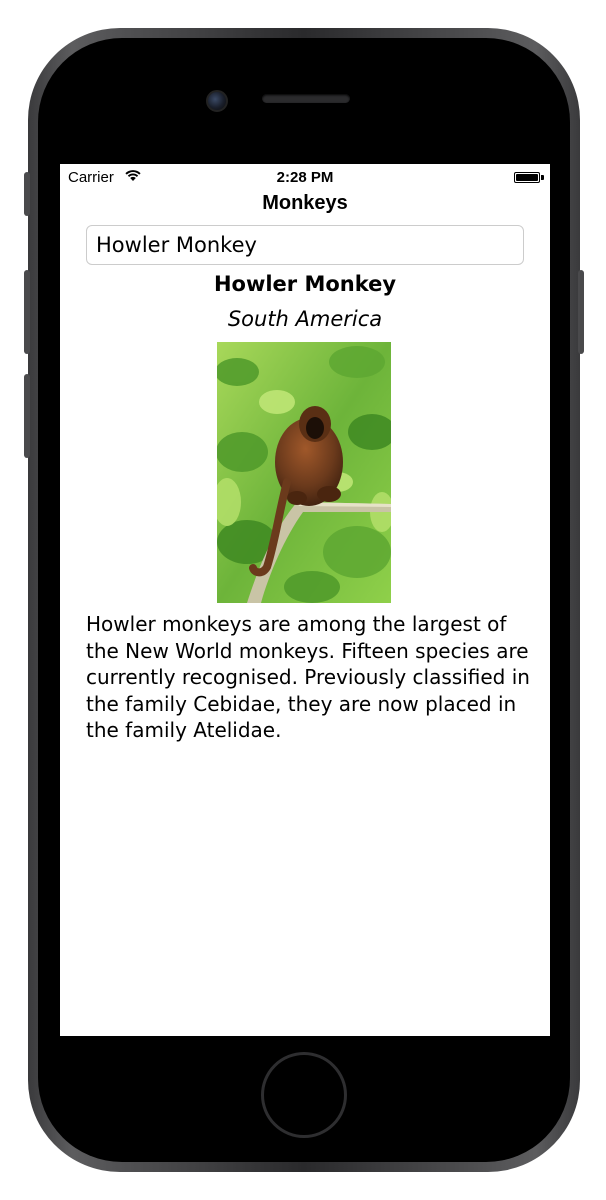  Describe the element at coordinates (304, 1095) in the screenshot. I see `home-button` at that location.